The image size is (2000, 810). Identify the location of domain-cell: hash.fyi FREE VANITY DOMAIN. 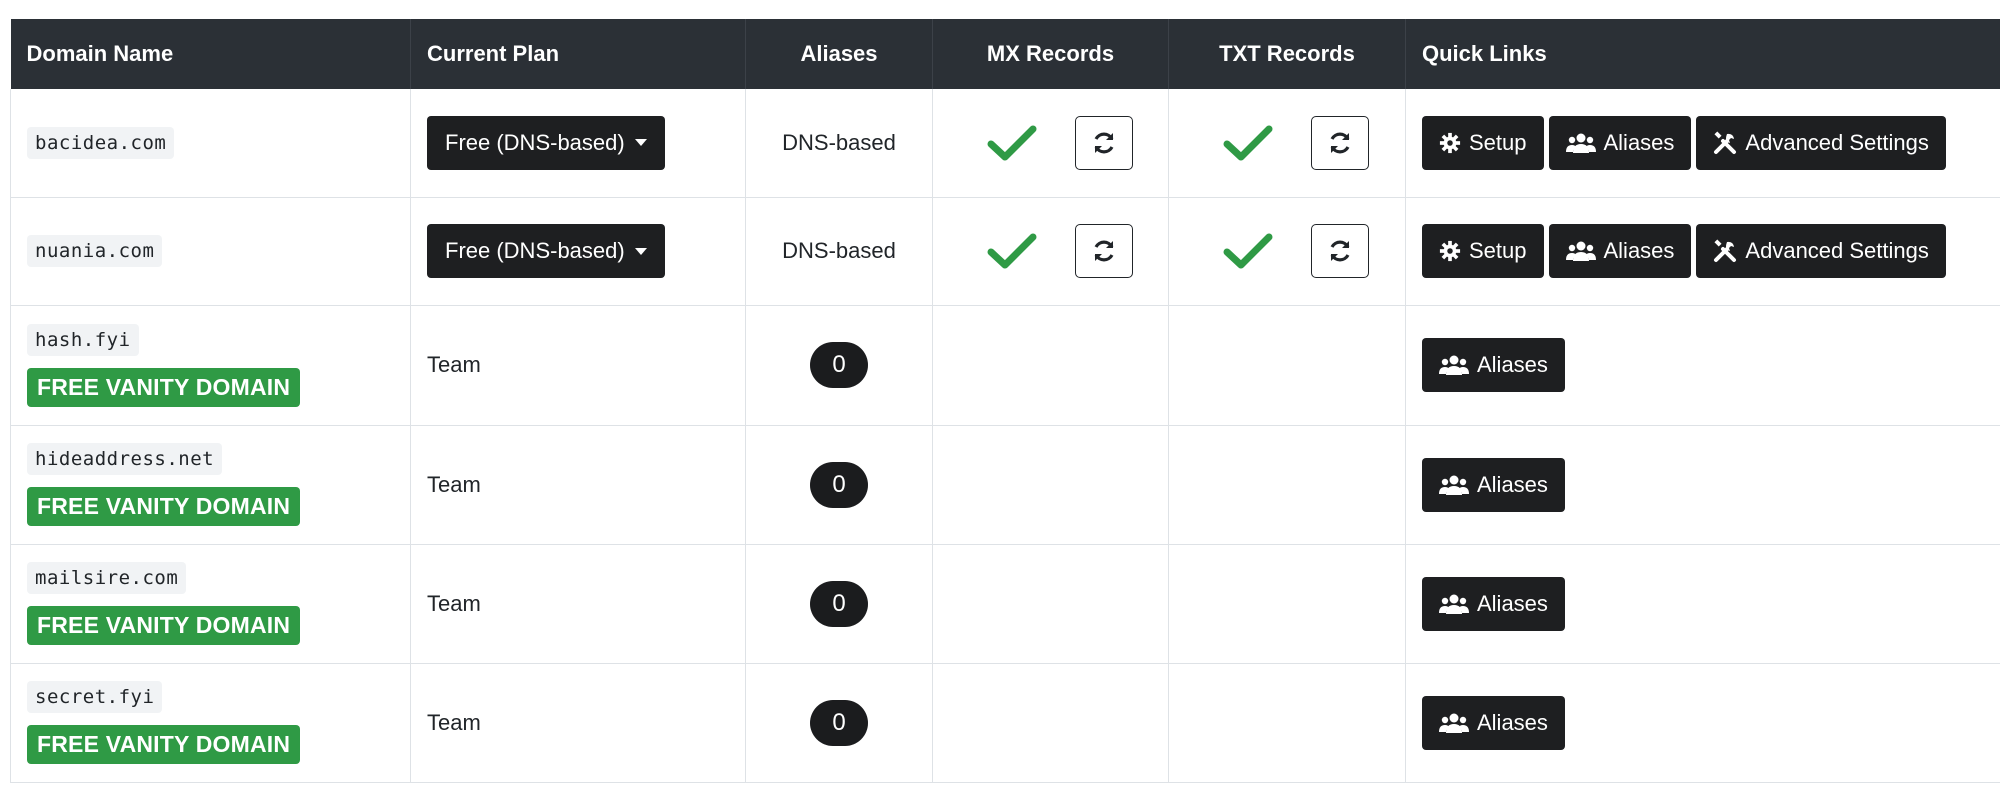
(210, 365).